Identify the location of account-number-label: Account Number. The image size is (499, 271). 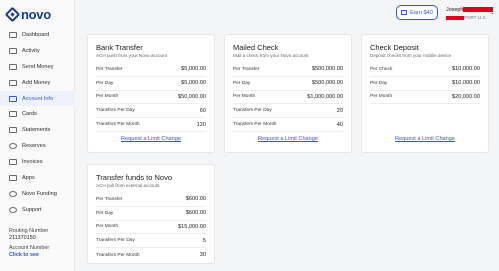
(29, 248).